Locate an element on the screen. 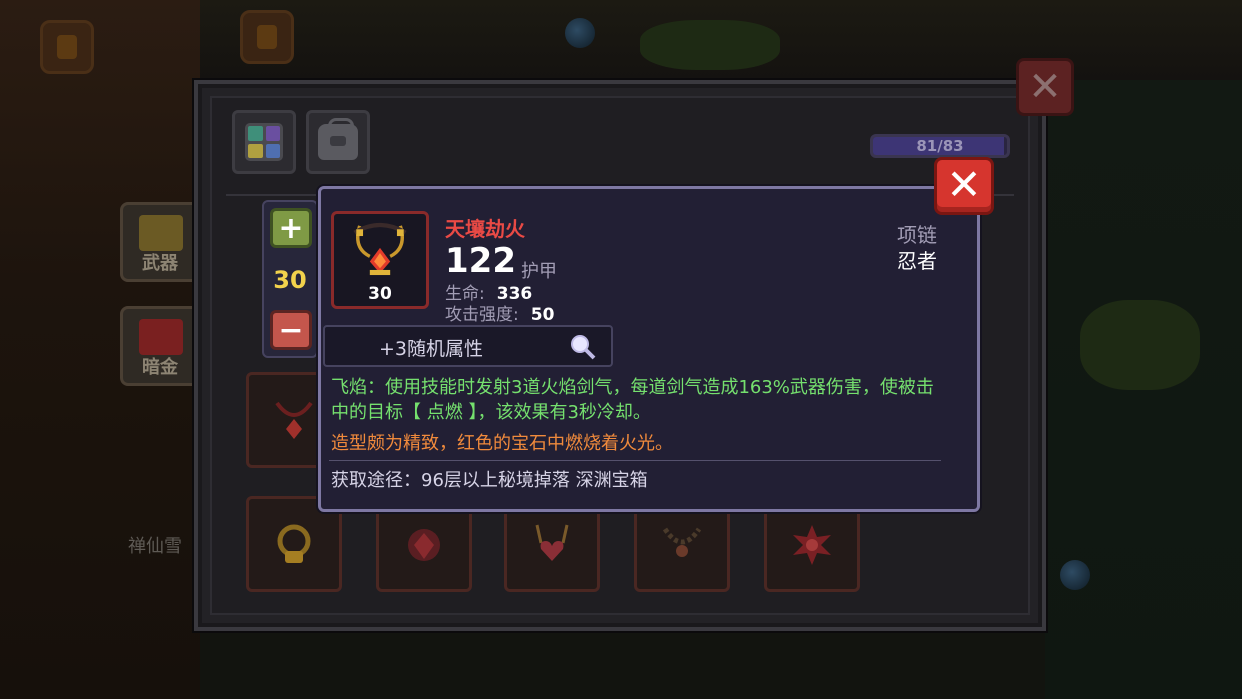  stepper-value: 30 is located at coordinates (290, 280).